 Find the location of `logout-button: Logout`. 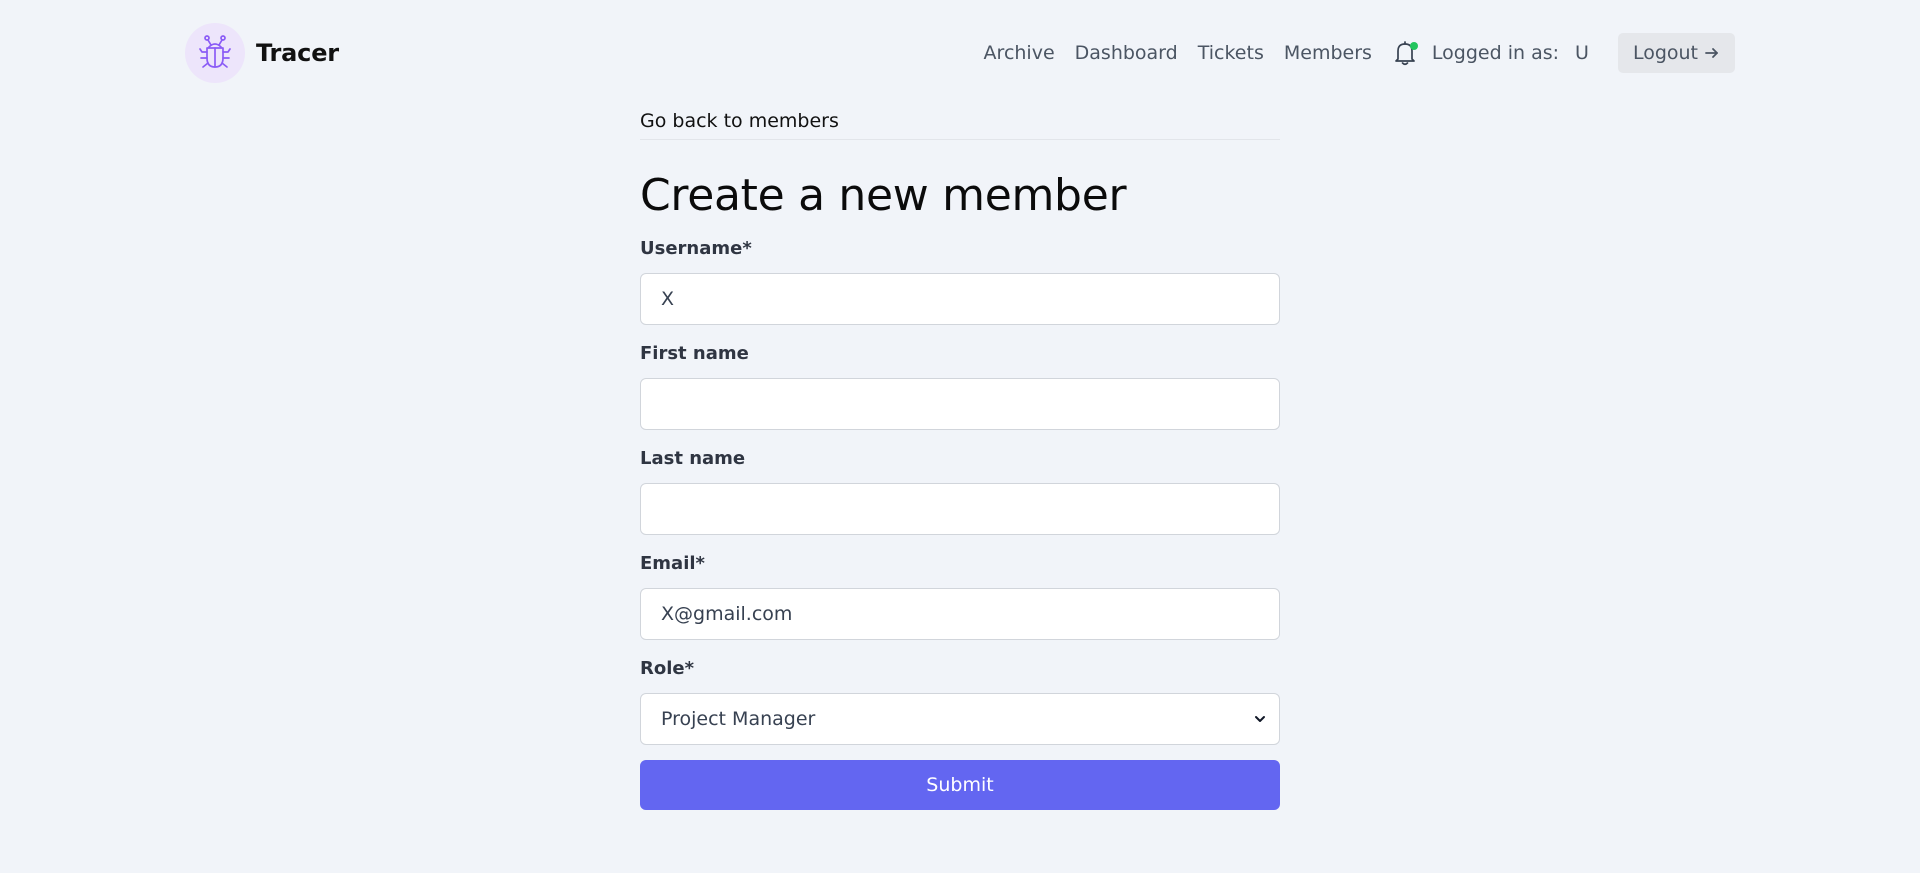

logout-button: Logout is located at coordinates (1676, 53).